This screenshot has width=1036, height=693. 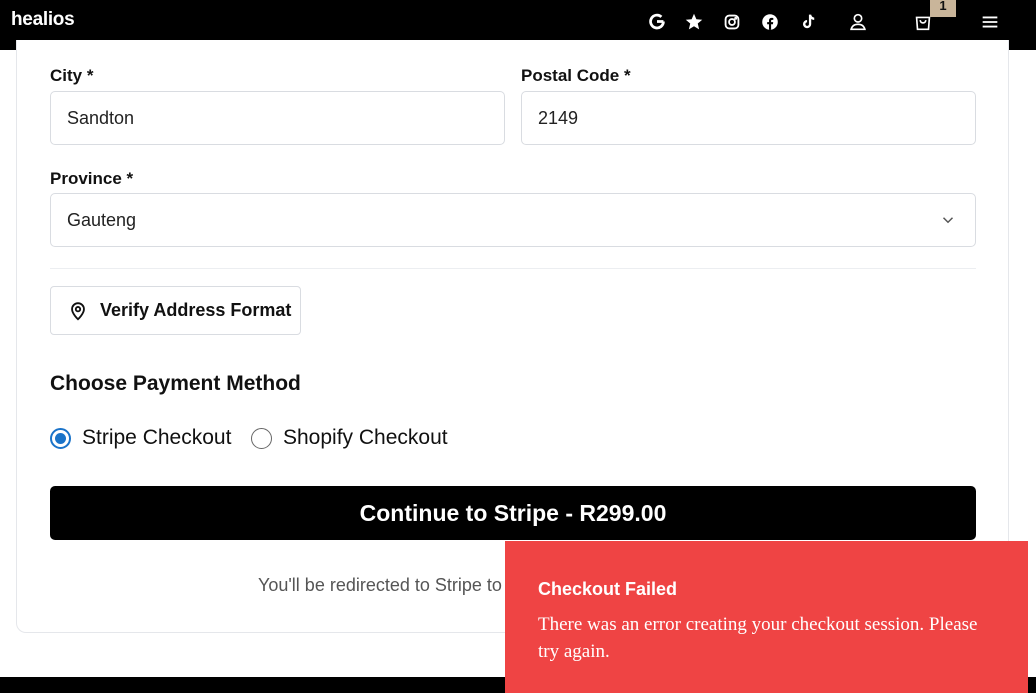 I want to click on province-value: Gauteng, so click(x=102, y=219).